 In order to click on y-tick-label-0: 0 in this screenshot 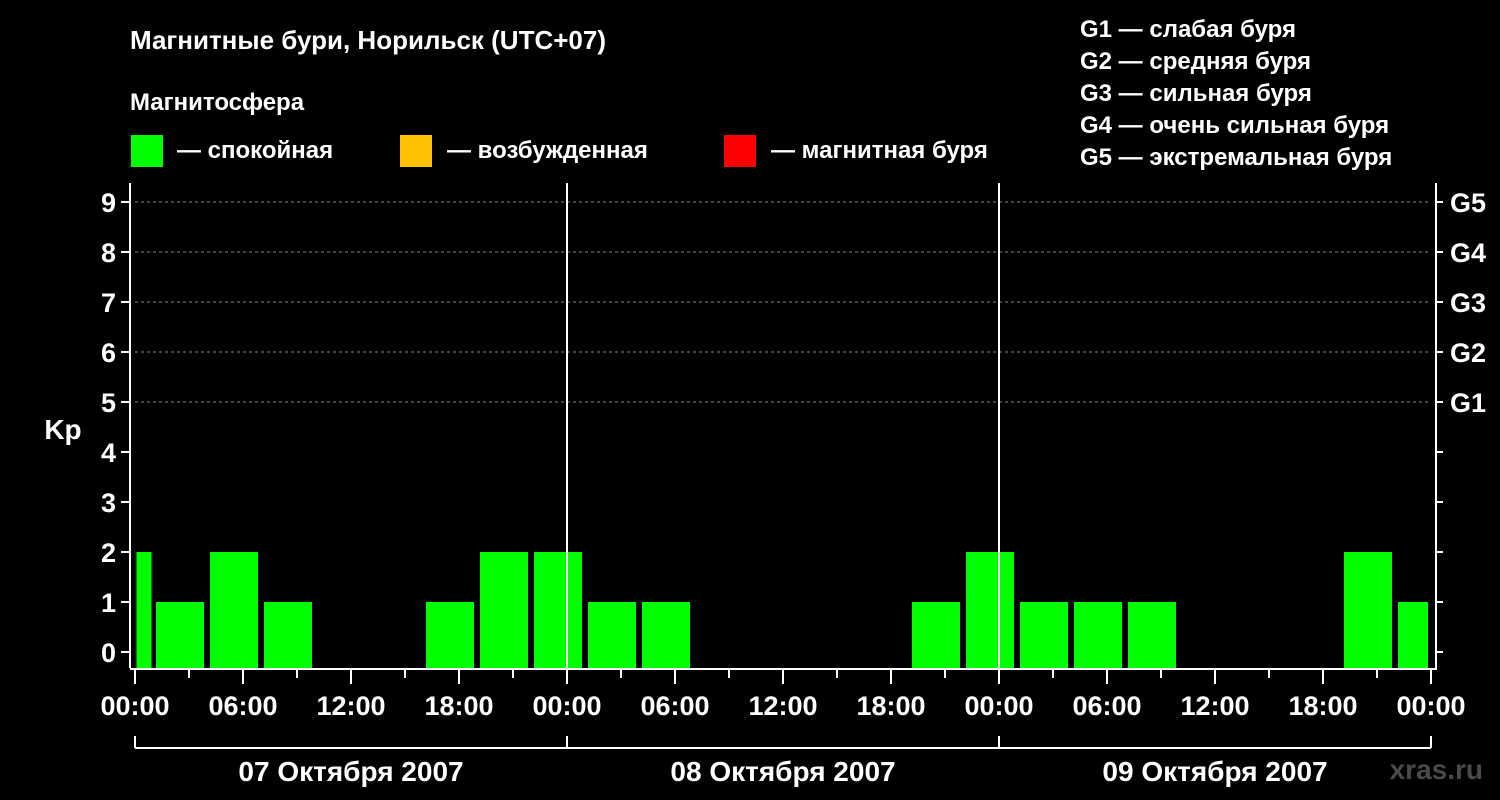, I will do `click(108, 653)`.